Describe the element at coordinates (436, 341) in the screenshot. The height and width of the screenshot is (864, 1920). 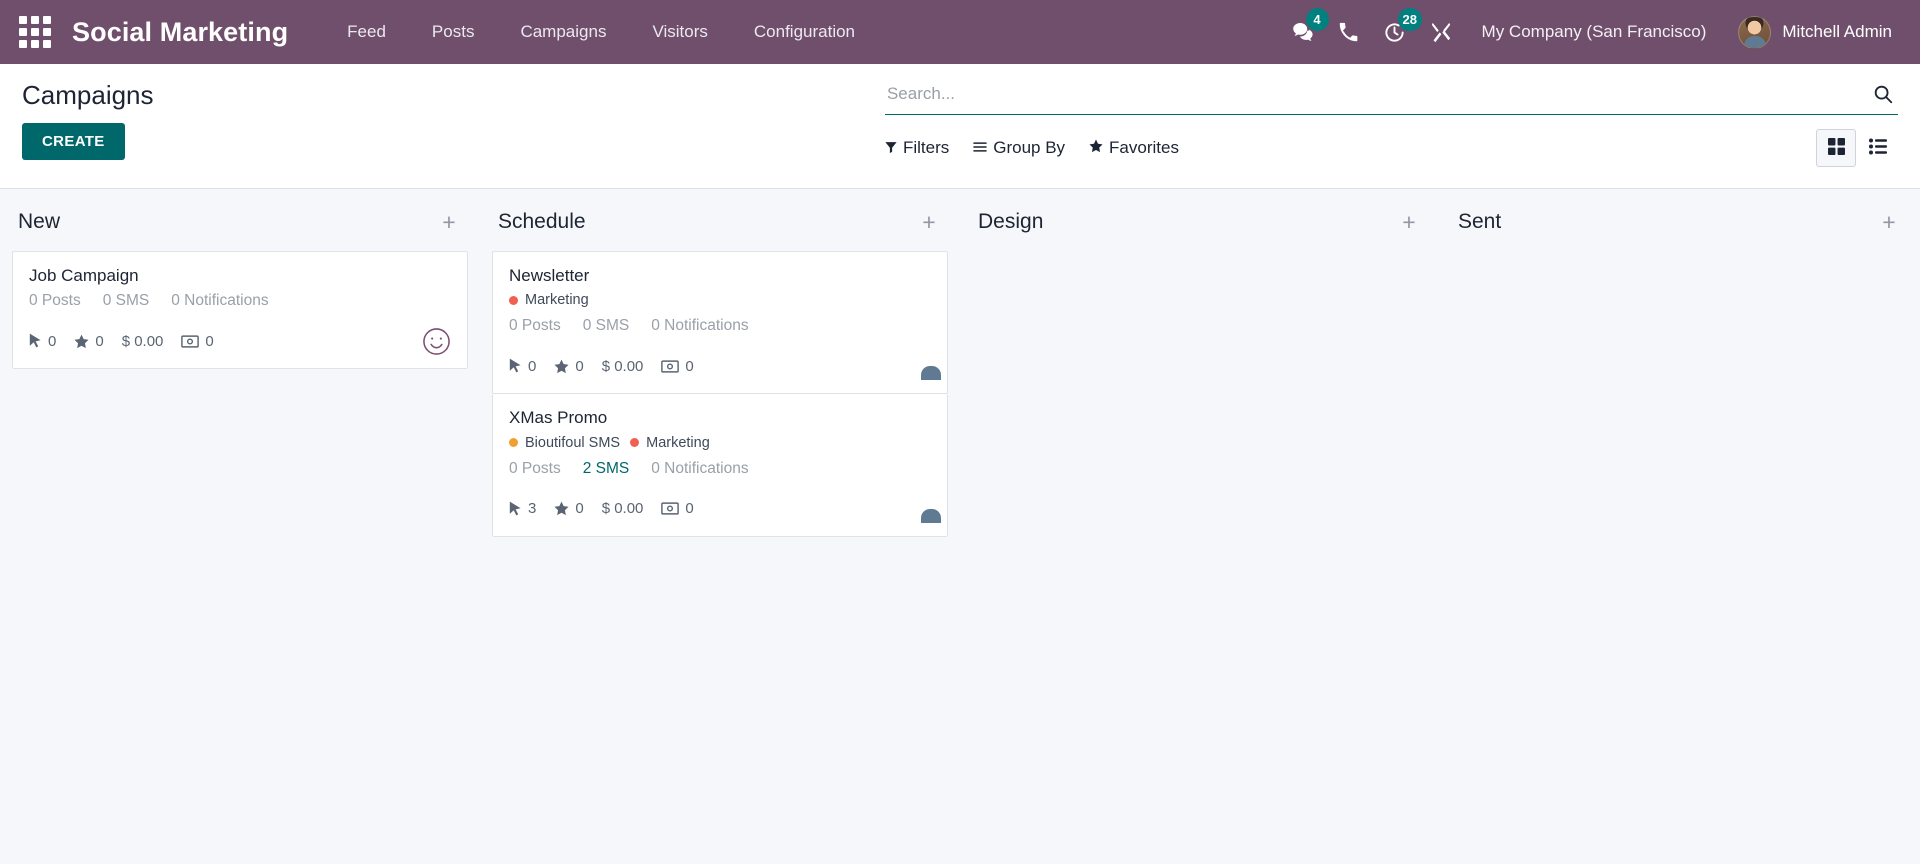
I see `card-assignee-avatar` at that location.